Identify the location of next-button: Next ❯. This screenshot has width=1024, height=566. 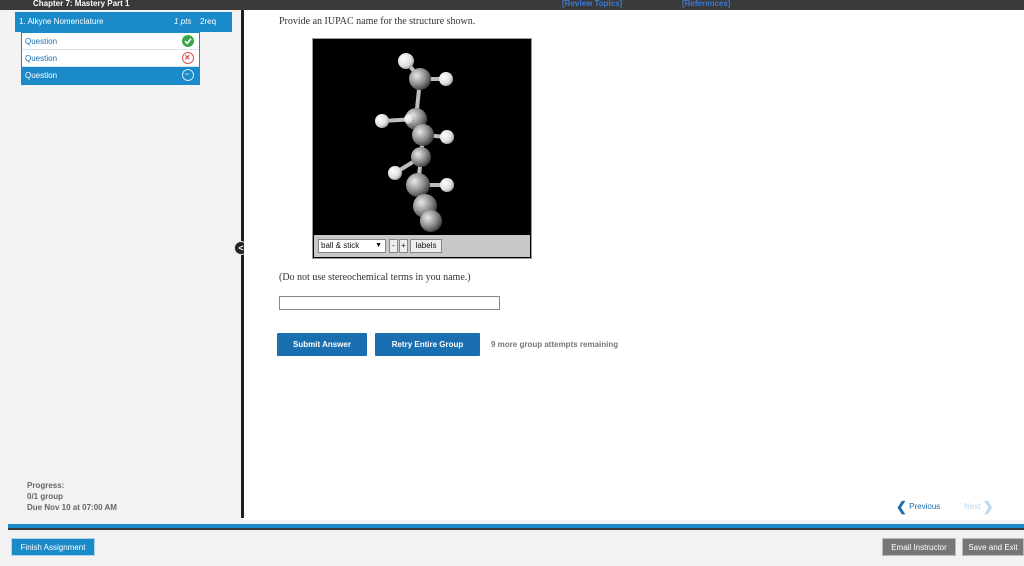
(979, 505).